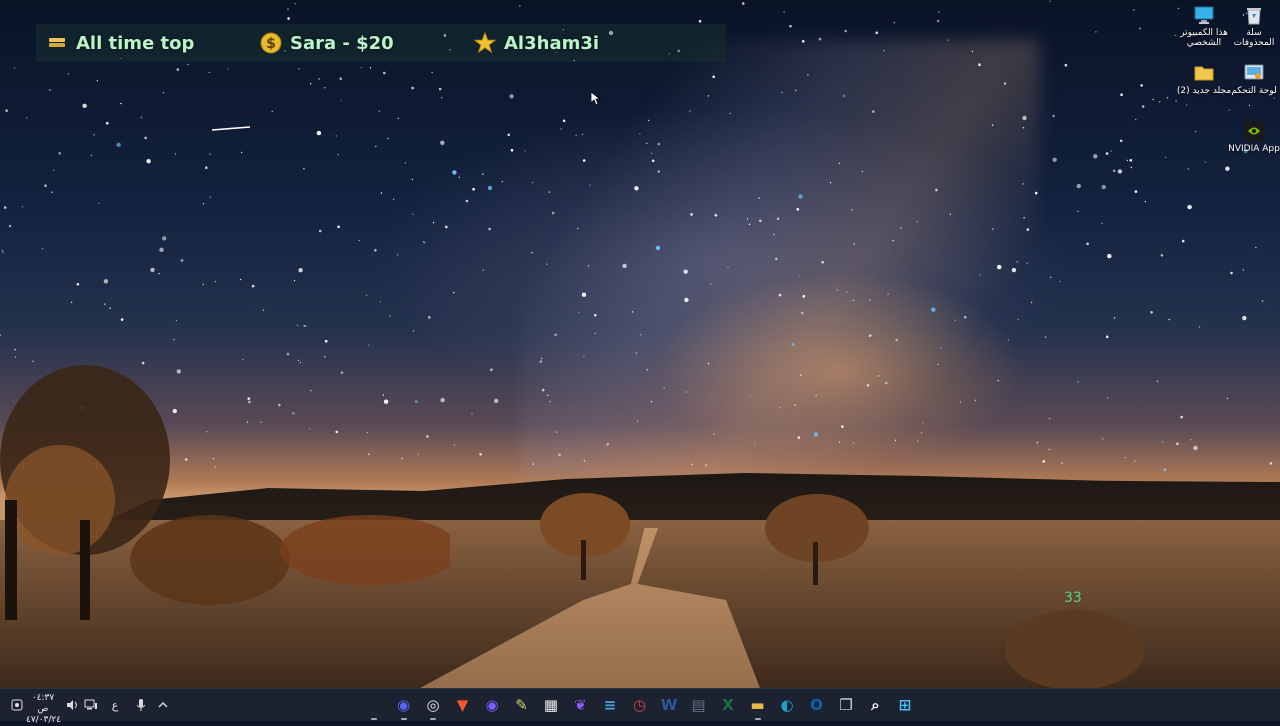 Image resolution: width=1280 pixels, height=726 pixels. Describe the element at coordinates (585, 536) in the screenshot. I see `tree-center-left` at that location.